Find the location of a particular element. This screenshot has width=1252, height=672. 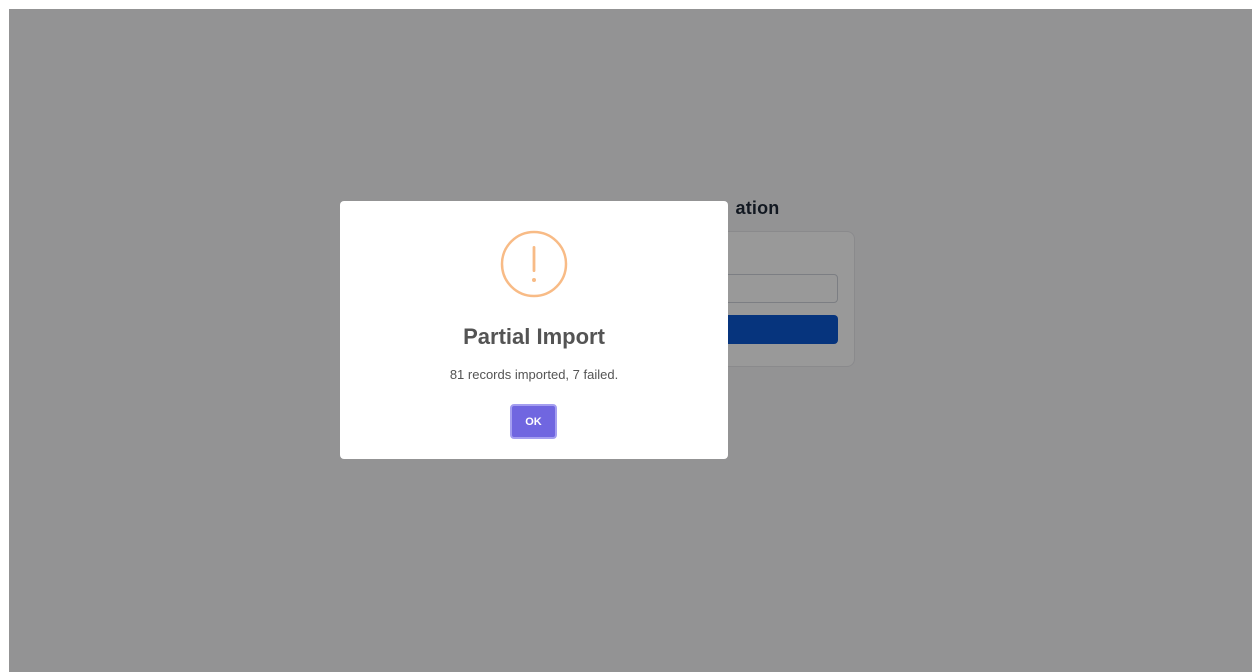

dialog-title: Partial Import is located at coordinates (534, 336).